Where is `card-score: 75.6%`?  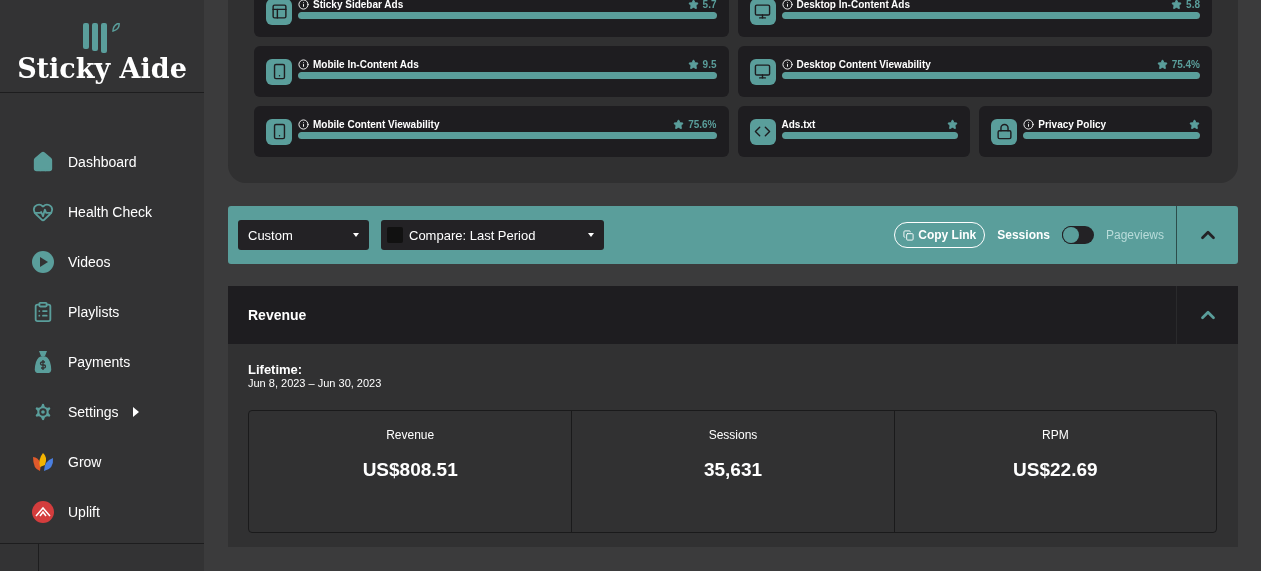 card-score: 75.6% is located at coordinates (702, 124).